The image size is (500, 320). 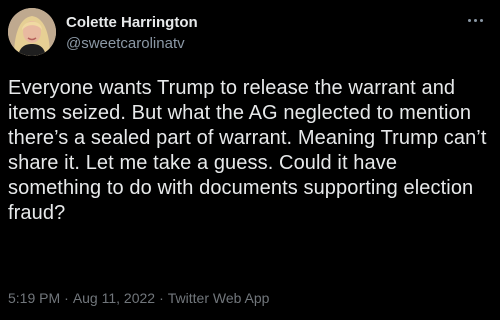 What do you see at coordinates (132, 22) in the screenshot?
I see `display-name: Colette Harrington` at bounding box center [132, 22].